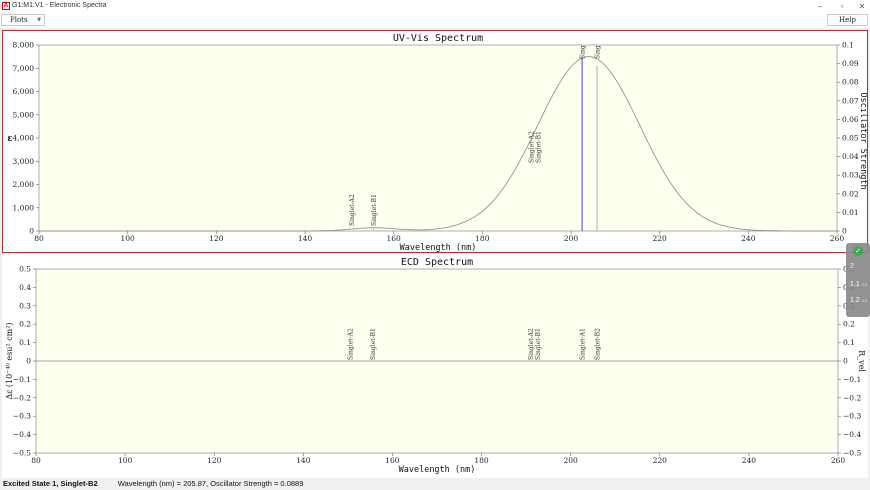  I want to click on y2-axis-label: Oscillator Strength, so click(862, 140).